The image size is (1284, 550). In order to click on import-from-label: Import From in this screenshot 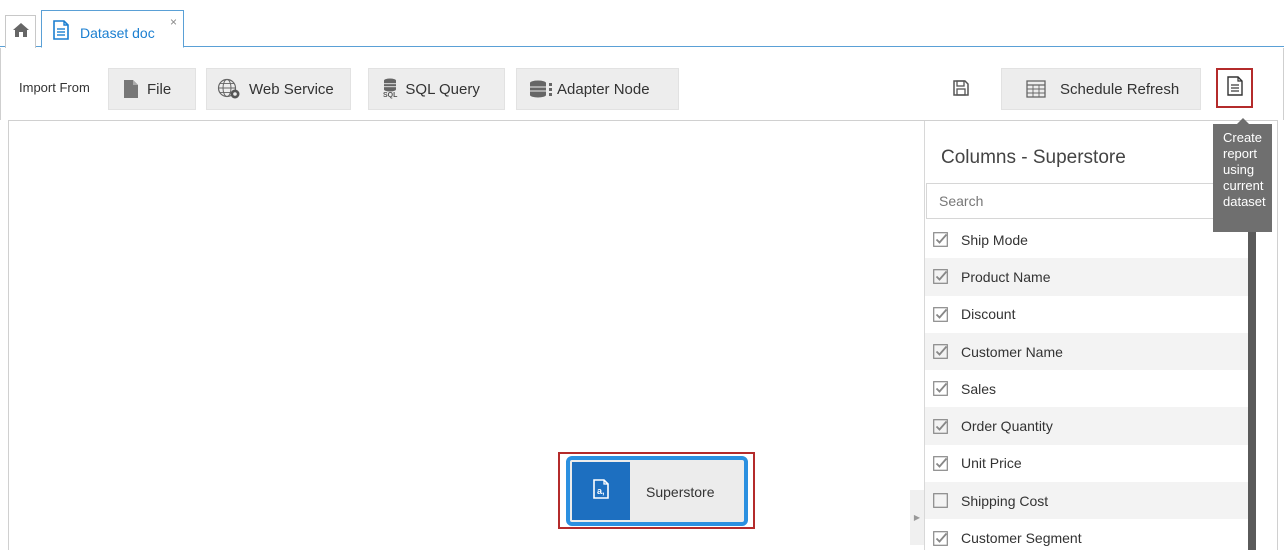, I will do `click(54, 87)`.